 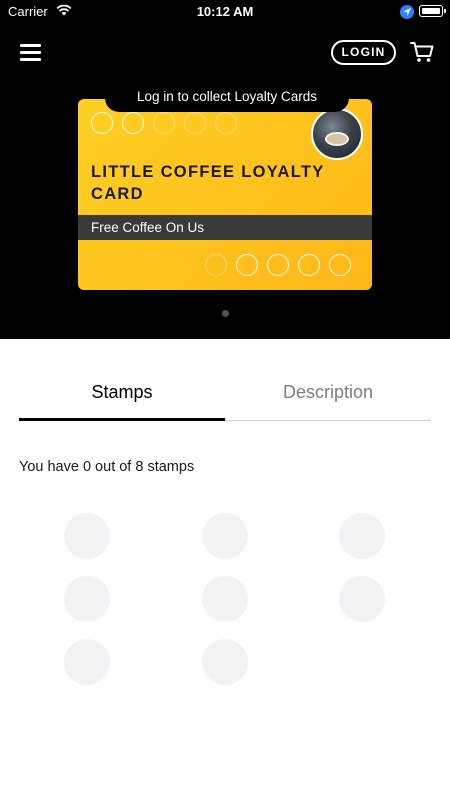 What do you see at coordinates (107, 467) in the screenshot?
I see `stamp-count-text: You have 0 out of 8 stamps` at bounding box center [107, 467].